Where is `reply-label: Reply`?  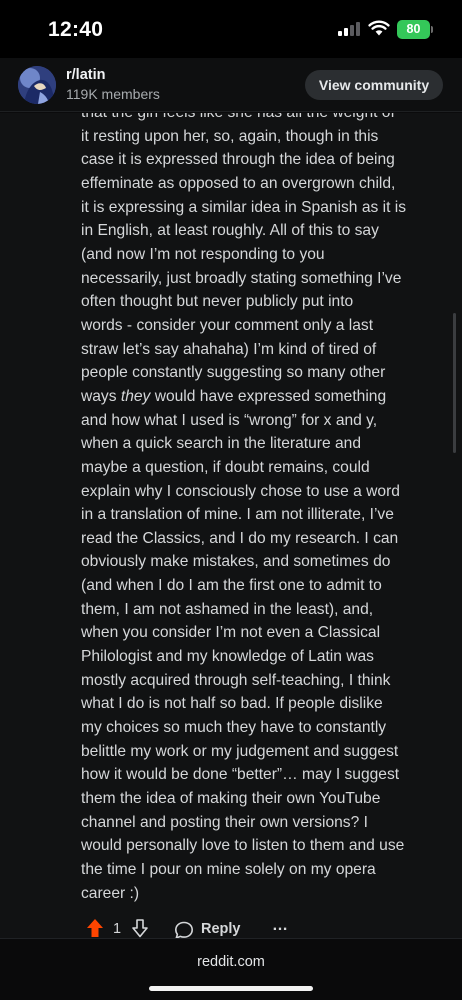
reply-label: Reply is located at coordinates (221, 929).